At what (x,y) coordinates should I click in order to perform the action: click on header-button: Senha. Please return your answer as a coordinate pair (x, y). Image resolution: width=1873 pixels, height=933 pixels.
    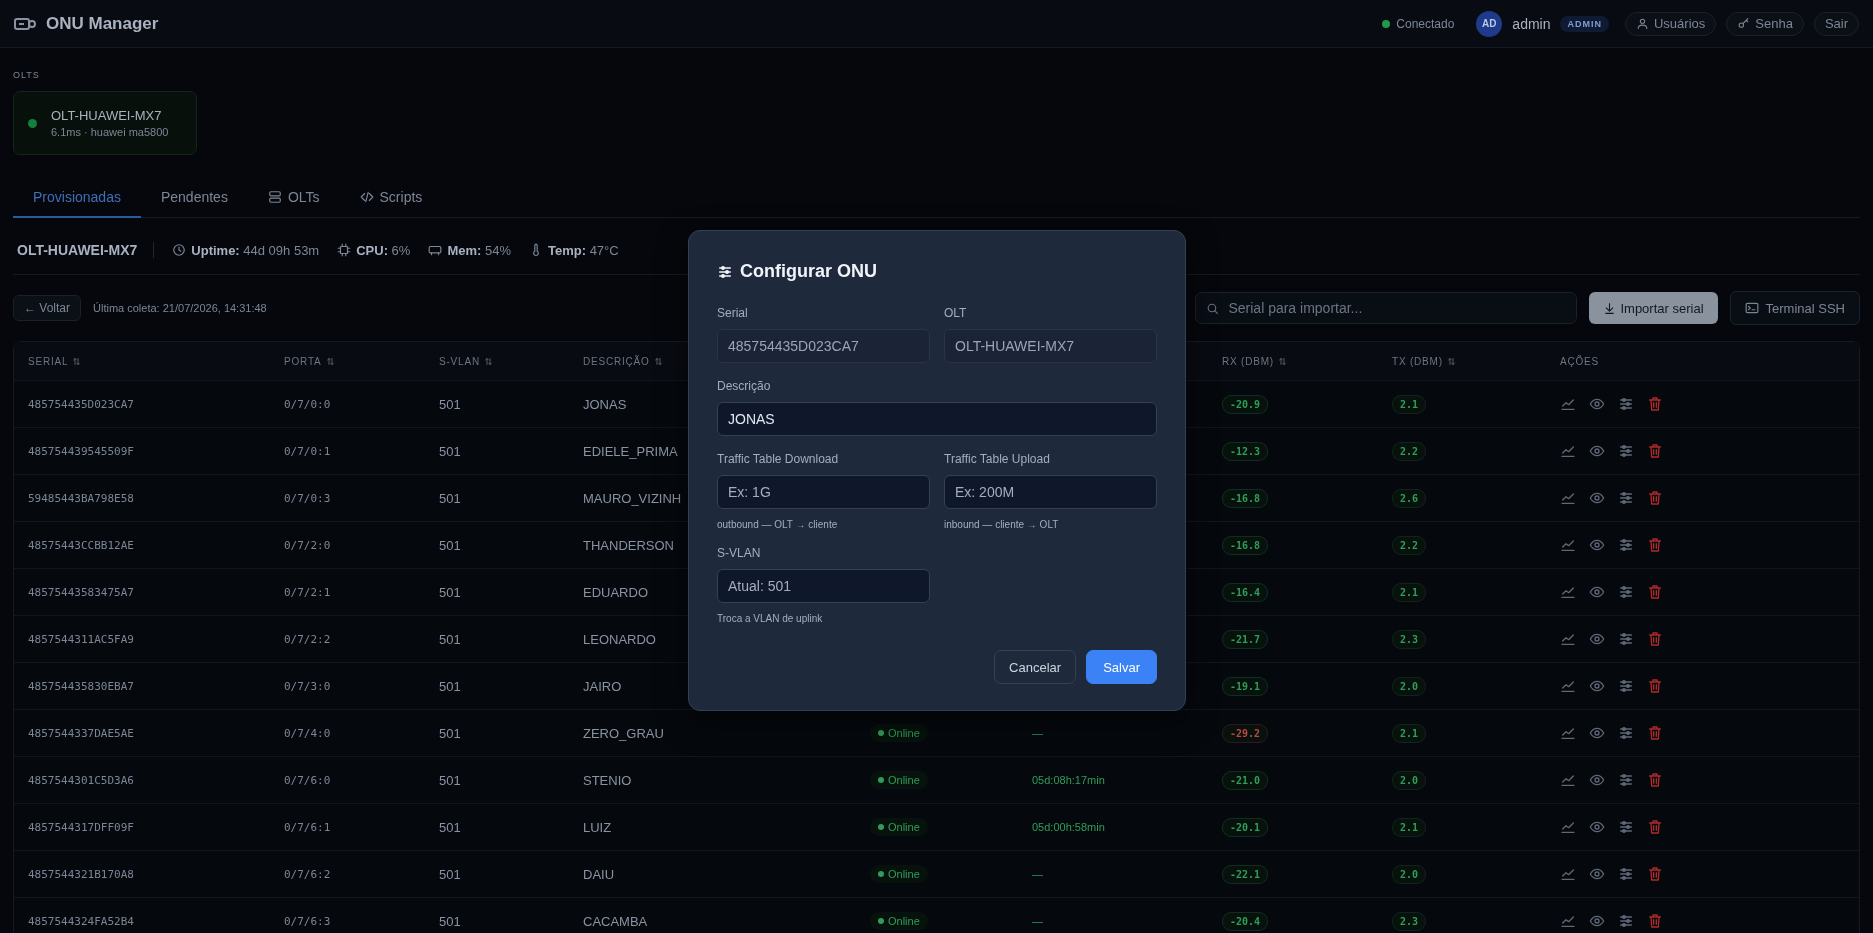
    Looking at the image, I should click on (1765, 23).